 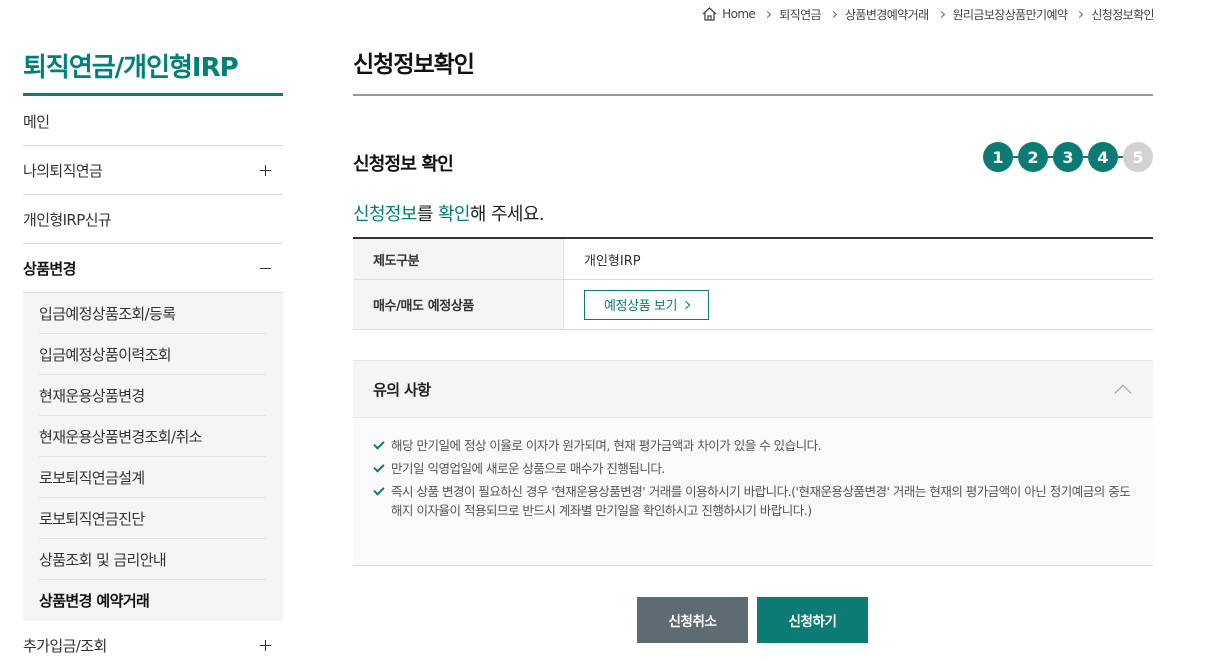 I want to click on submenu-item: 입금예정상품이력조회, so click(x=152, y=354).